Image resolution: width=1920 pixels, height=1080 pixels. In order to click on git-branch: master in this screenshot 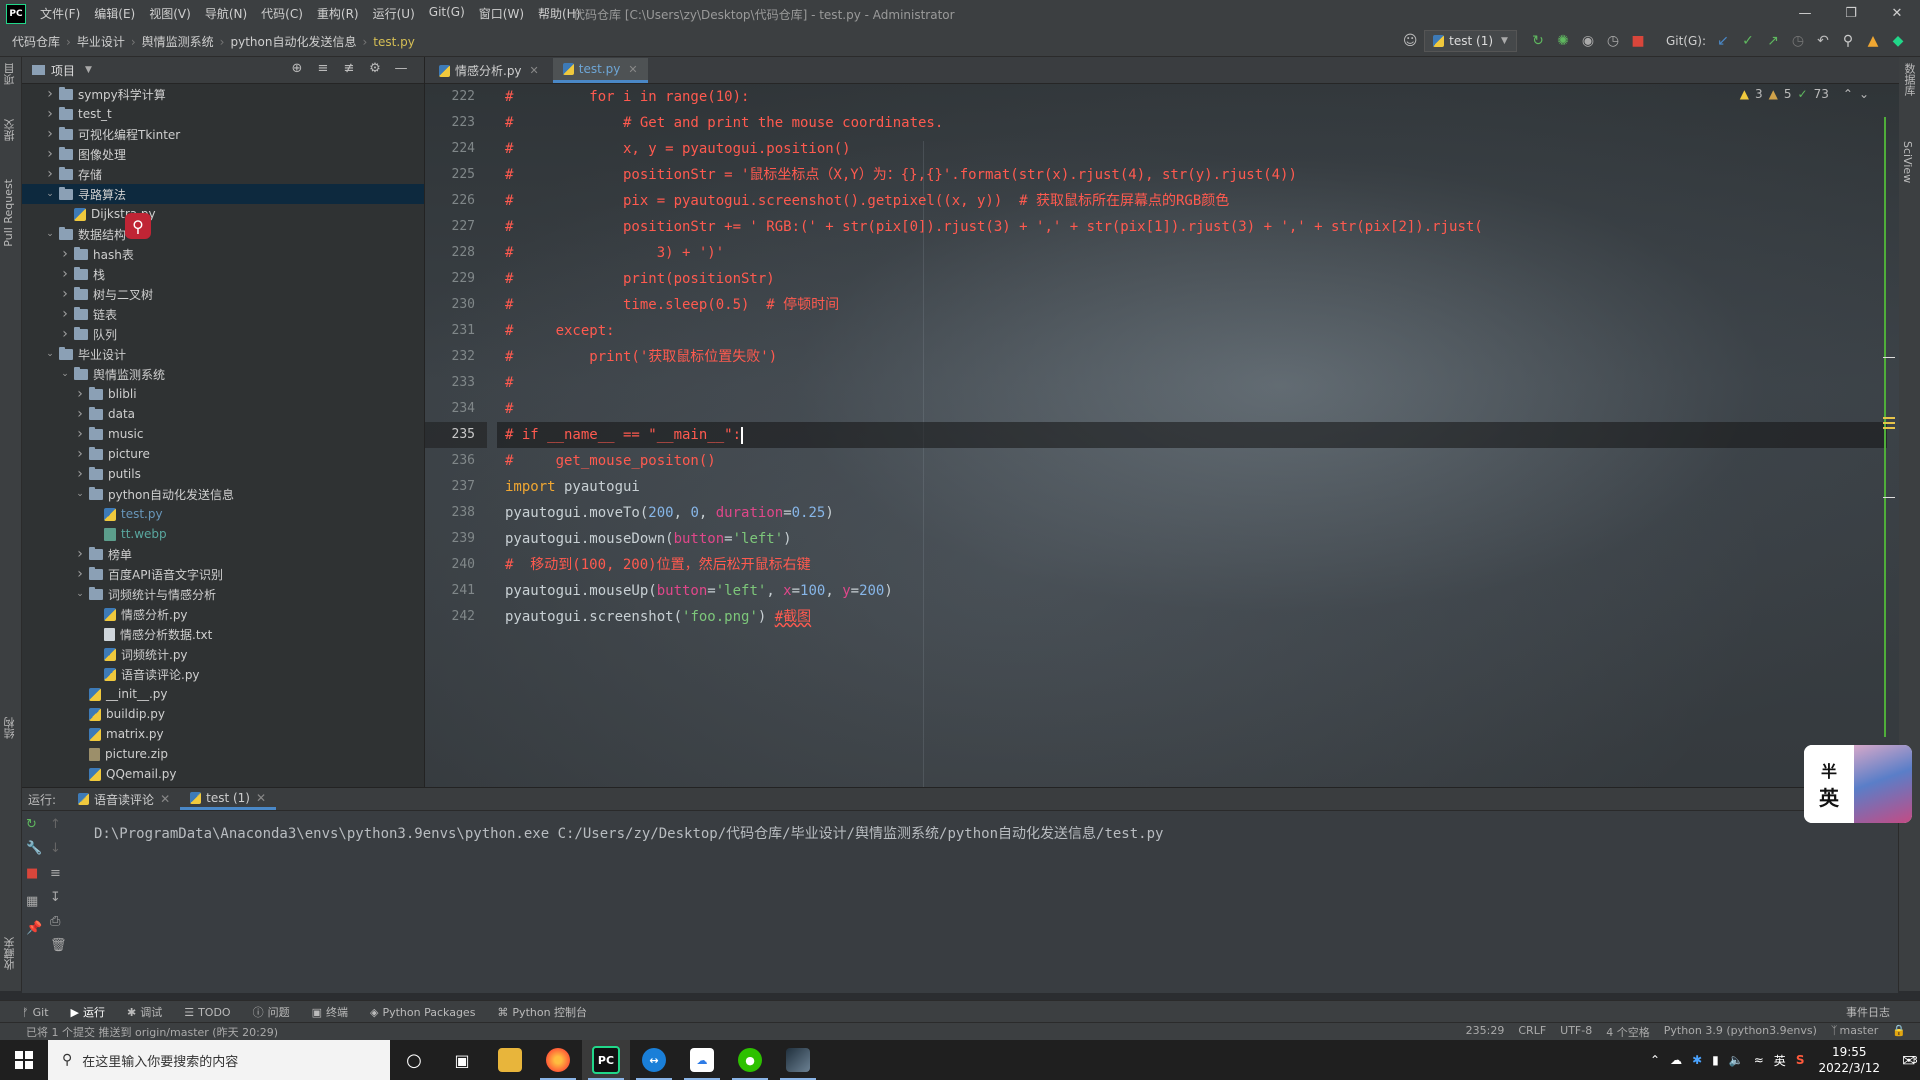, I will do `click(1859, 1032)`.